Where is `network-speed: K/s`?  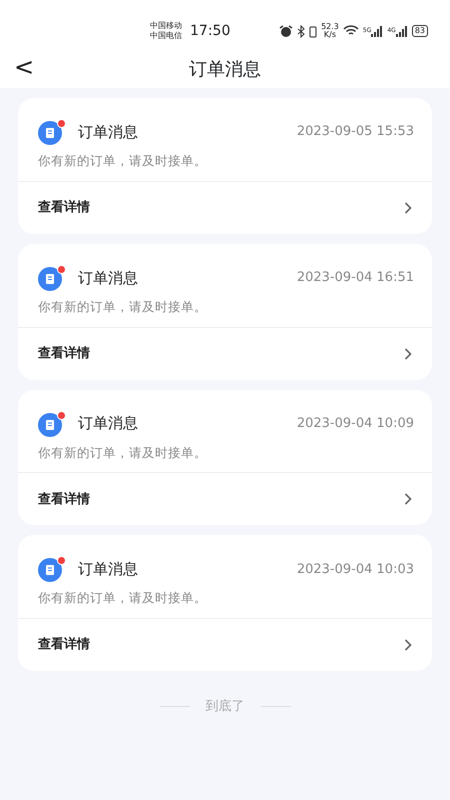
network-speed: K/s is located at coordinates (330, 35).